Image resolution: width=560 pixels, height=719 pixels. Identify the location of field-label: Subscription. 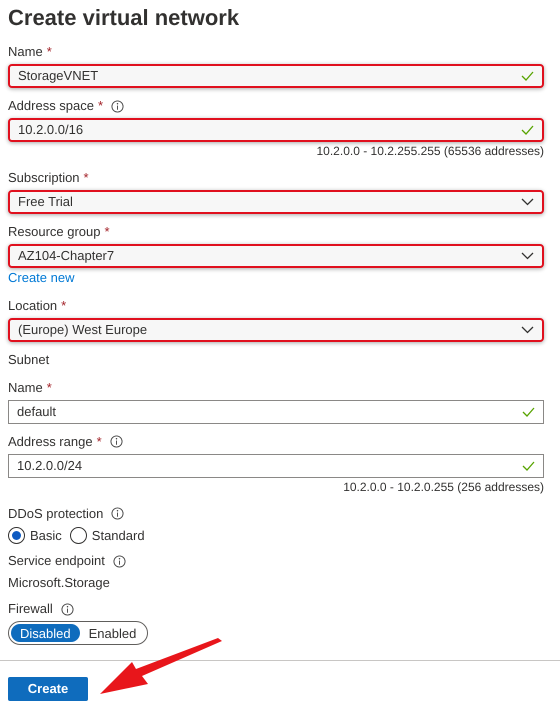
(44, 178).